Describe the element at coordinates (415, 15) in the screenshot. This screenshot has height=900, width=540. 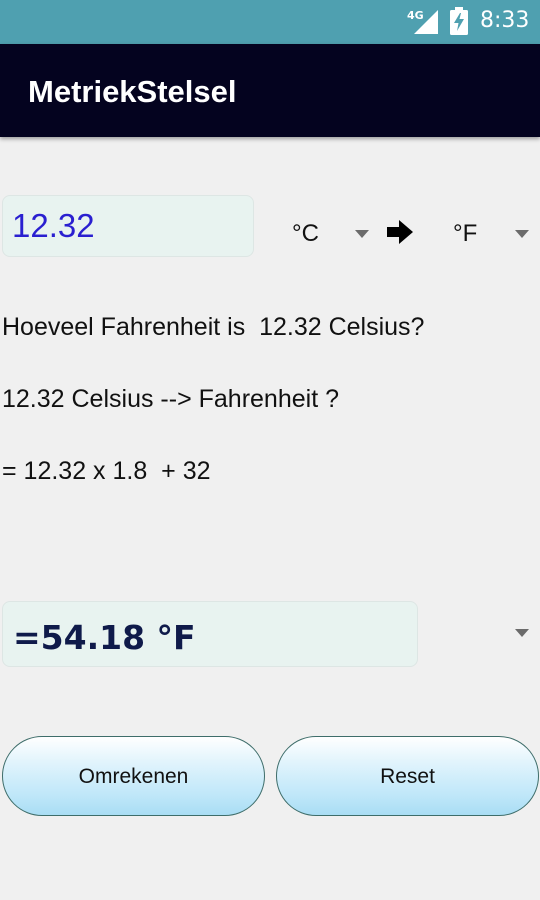
I see `network-type: 4G` at that location.